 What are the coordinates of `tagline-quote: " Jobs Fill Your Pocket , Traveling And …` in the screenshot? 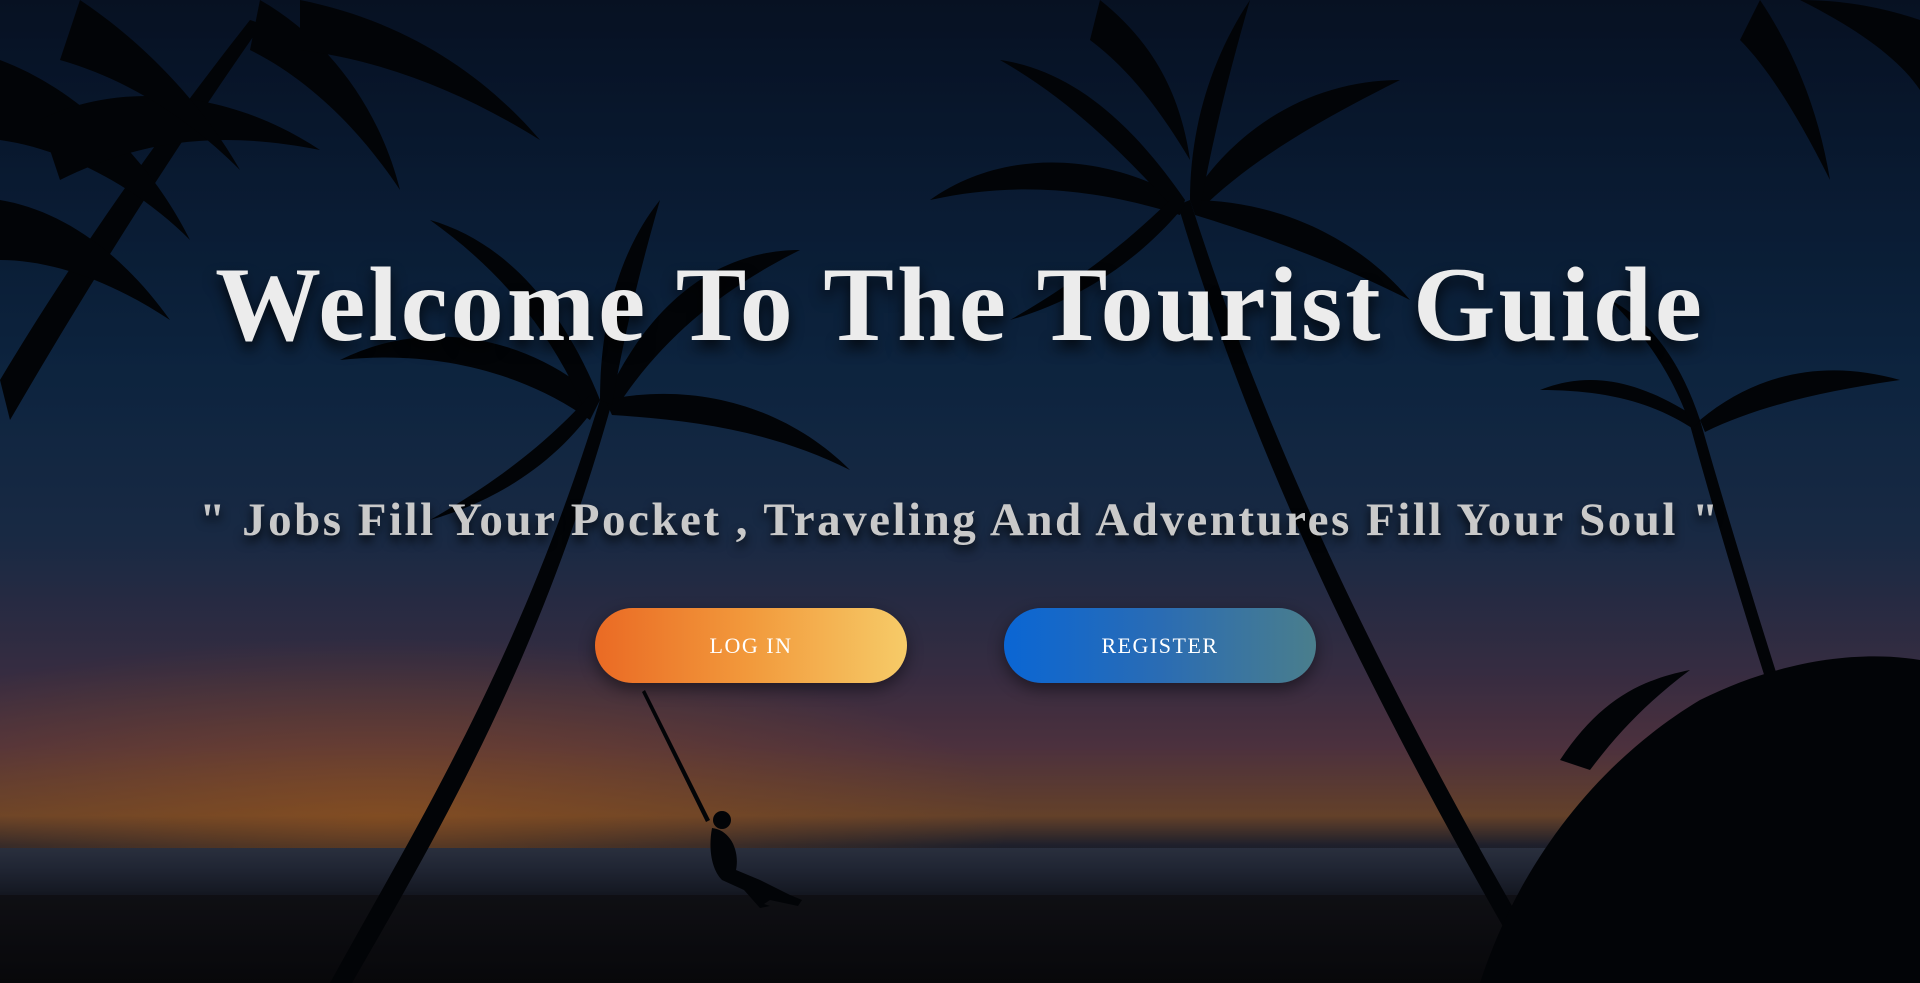 It's located at (960, 520).